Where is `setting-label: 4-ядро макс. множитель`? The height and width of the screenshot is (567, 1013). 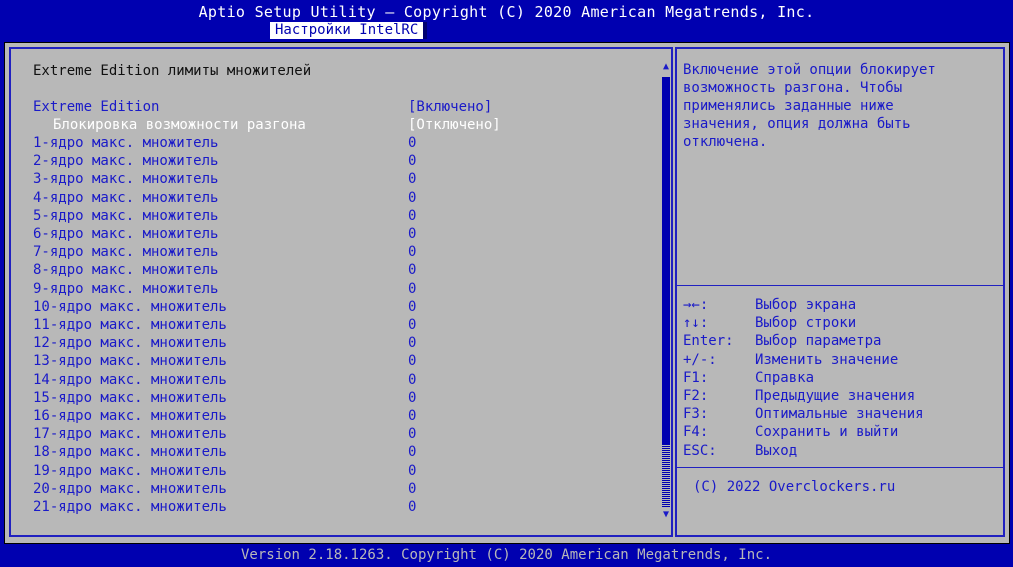 setting-label: 4-ядро макс. множитель is located at coordinates (126, 197).